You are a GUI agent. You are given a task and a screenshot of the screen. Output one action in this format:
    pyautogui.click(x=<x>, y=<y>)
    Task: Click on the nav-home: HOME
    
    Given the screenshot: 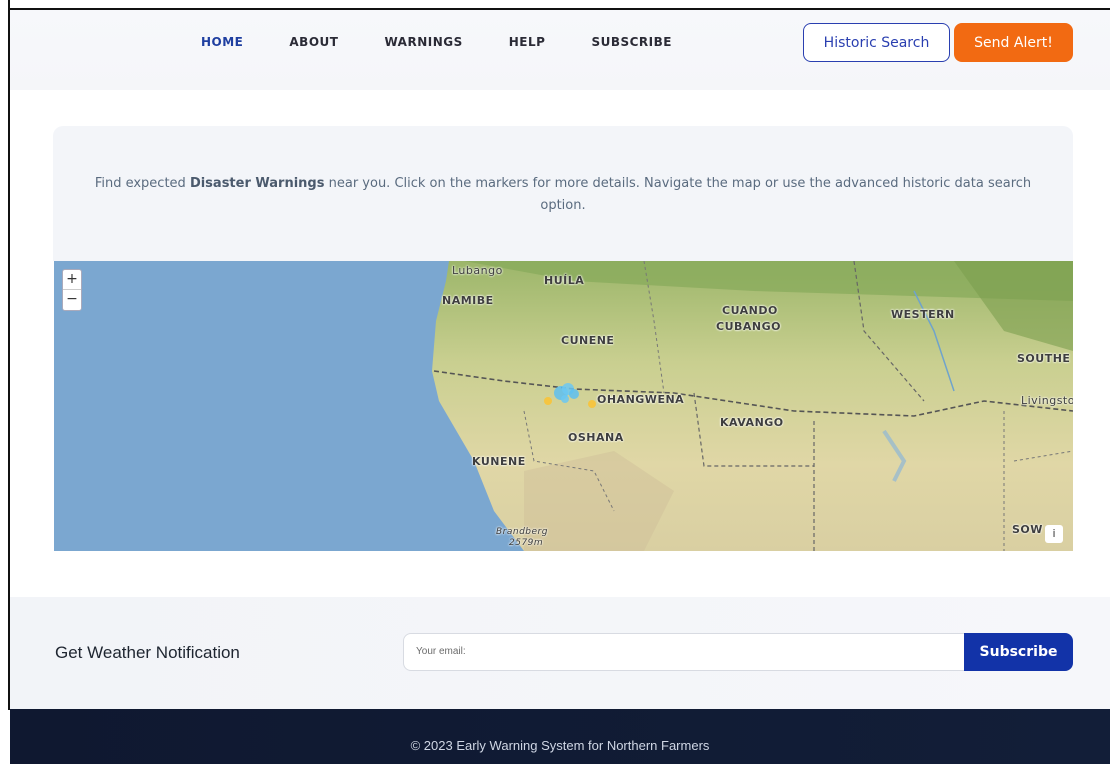 What is the action you would take?
    pyautogui.click(x=222, y=42)
    